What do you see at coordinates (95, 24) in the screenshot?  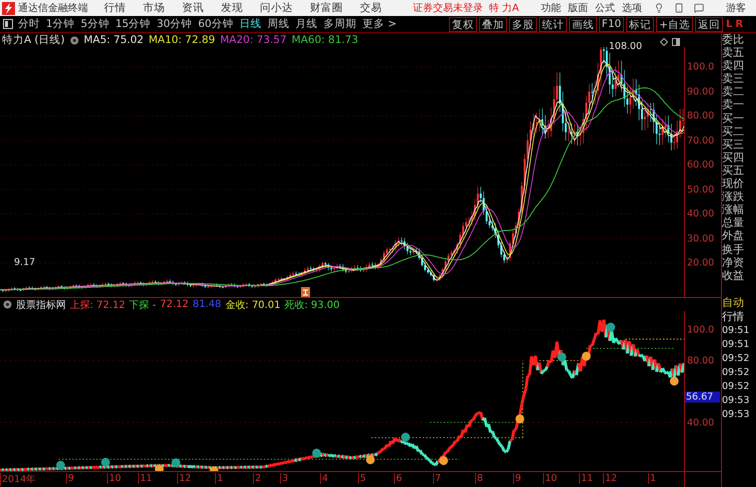 I see `period-tab: 5分钟` at bounding box center [95, 24].